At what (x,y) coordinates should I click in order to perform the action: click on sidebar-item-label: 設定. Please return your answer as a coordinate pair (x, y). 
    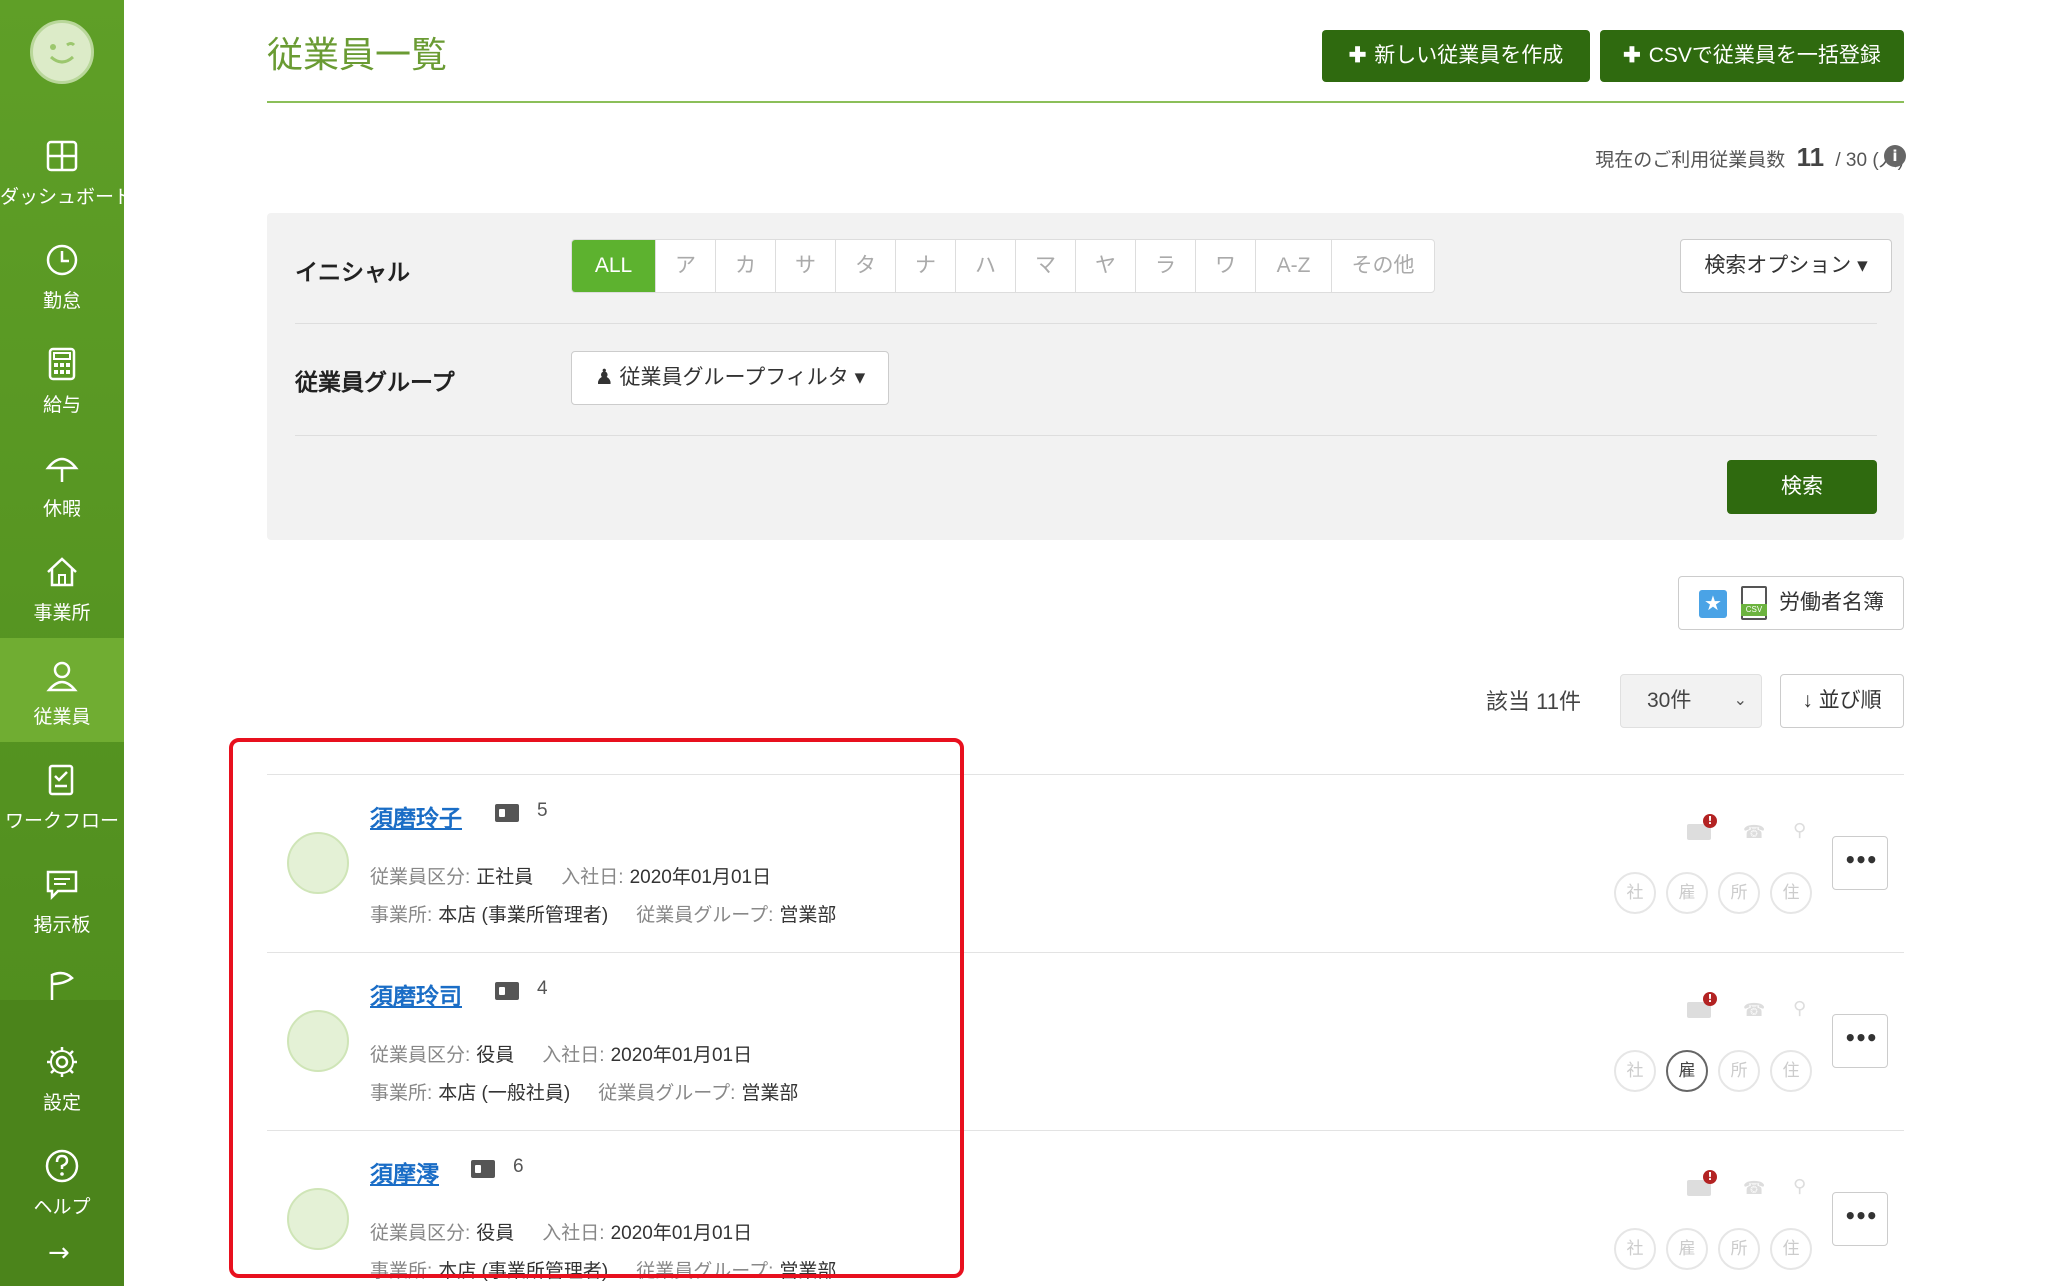
    Looking at the image, I should click on (61, 1103).